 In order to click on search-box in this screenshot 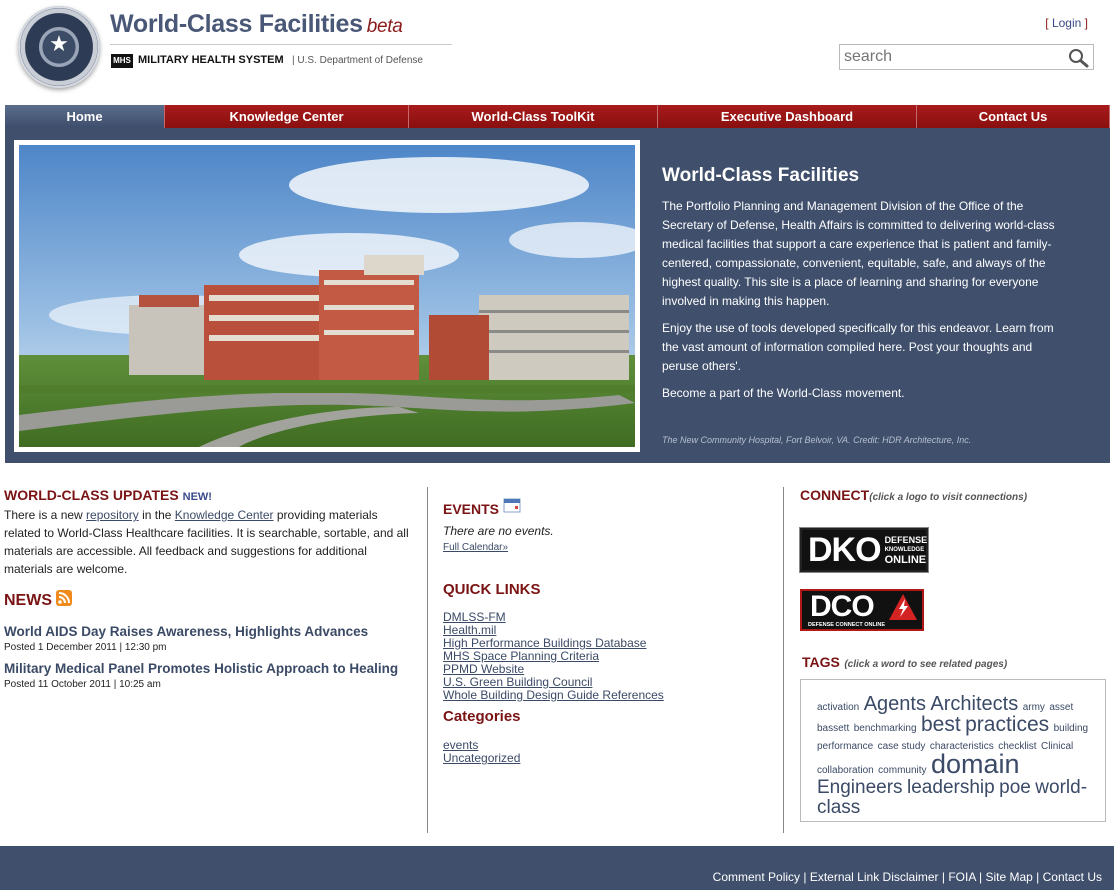, I will do `click(966, 57)`.